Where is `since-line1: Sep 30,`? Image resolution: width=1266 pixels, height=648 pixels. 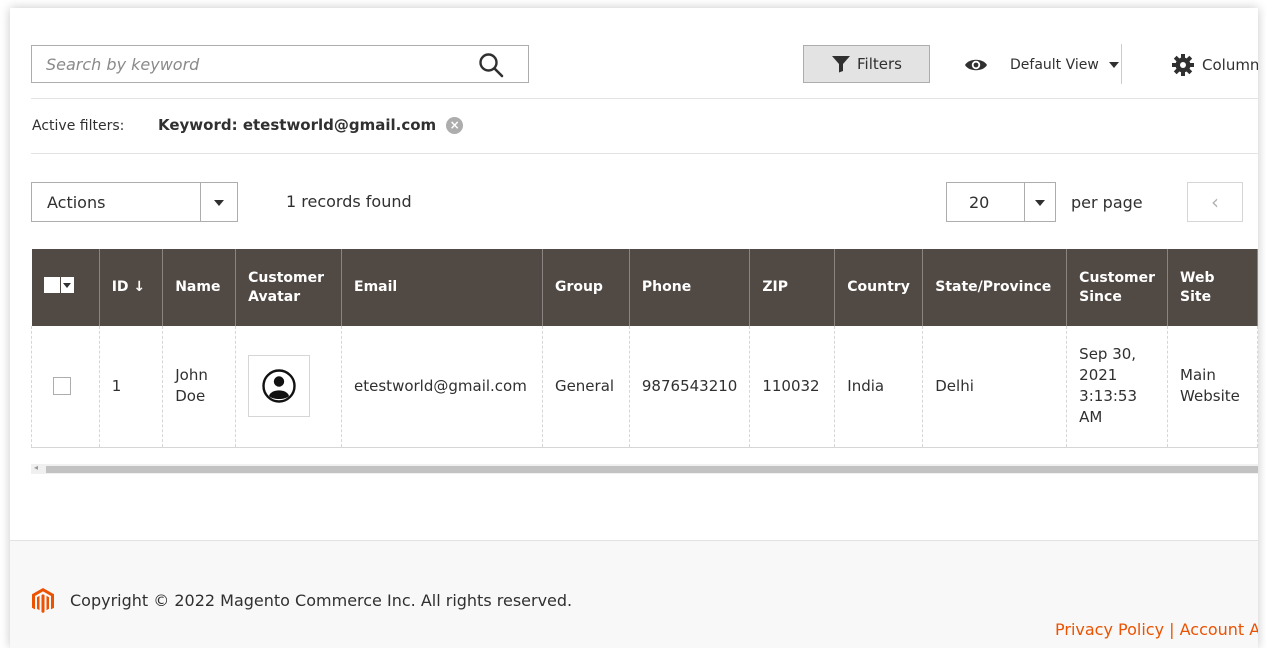 since-line1: Sep 30, is located at coordinates (1108, 354).